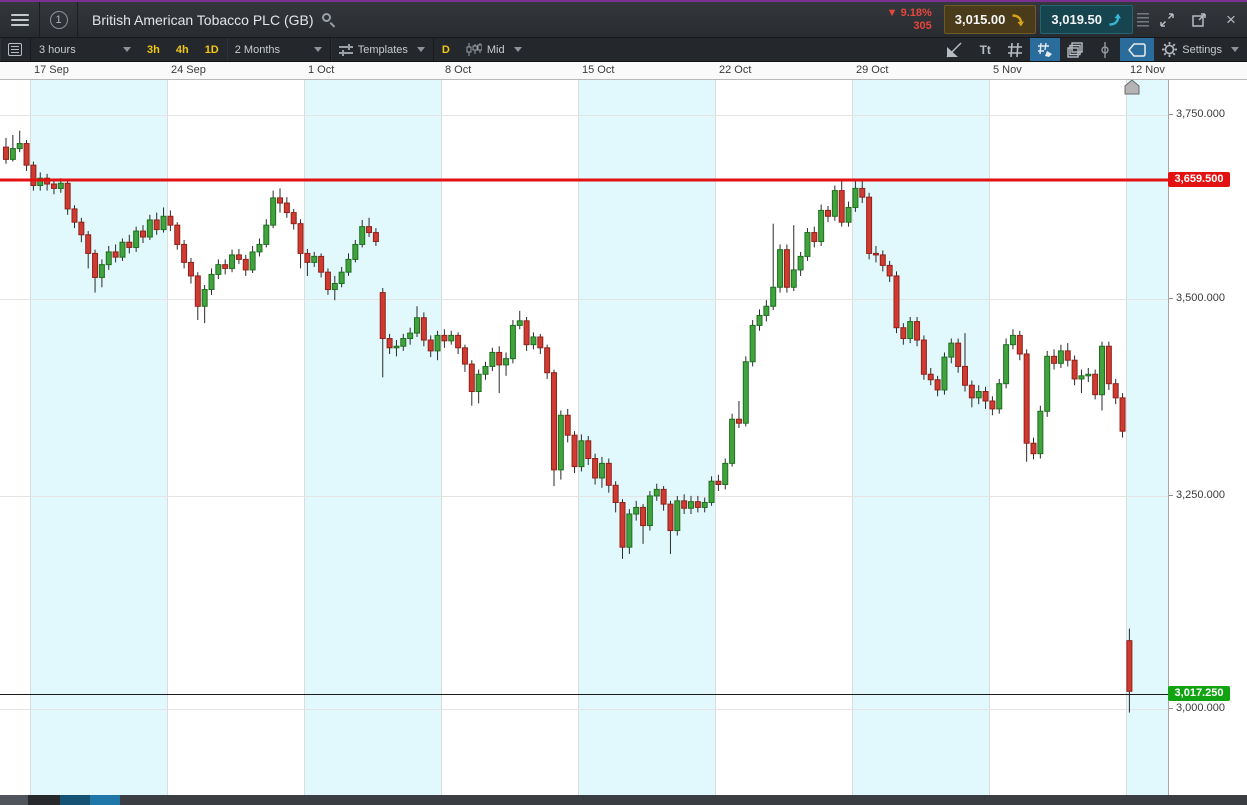  Describe the element at coordinates (1197, 298) in the screenshot. I see `price-axis-label: 3,500.000` at that location.